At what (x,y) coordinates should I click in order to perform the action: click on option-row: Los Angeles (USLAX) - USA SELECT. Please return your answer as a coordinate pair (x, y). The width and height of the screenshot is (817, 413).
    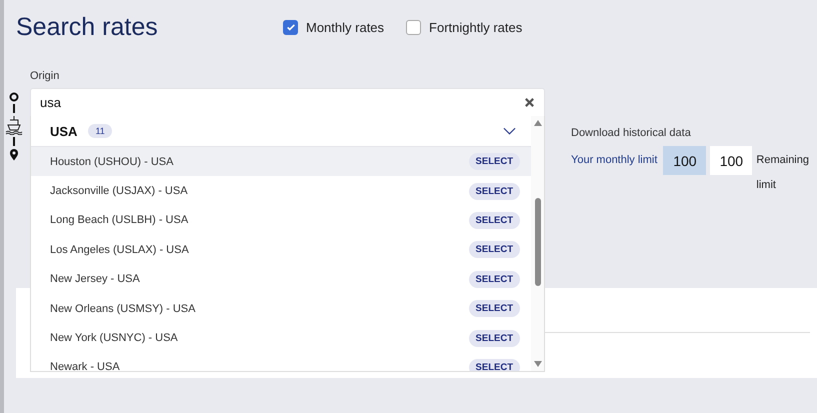
    Looking at the image, I should click on (281, 250).